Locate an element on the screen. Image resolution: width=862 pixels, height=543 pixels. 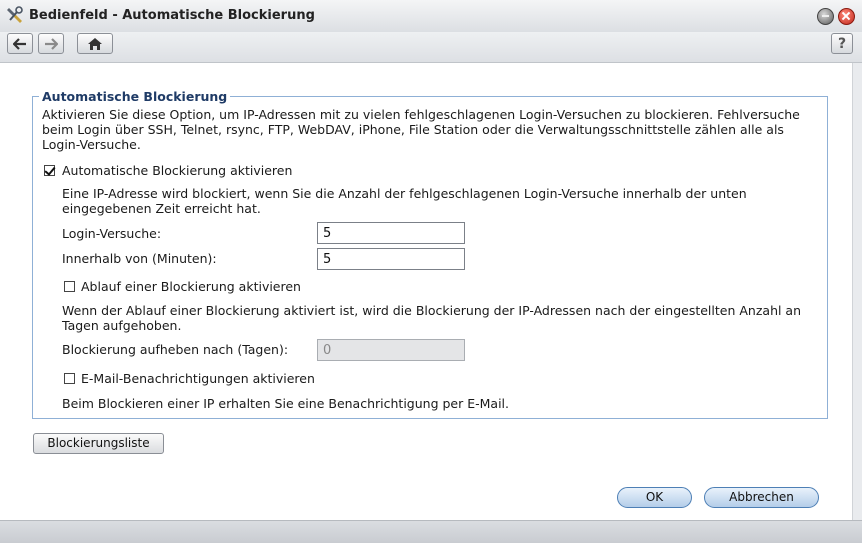
control-panel-icon is located at coordinates (15, 15).